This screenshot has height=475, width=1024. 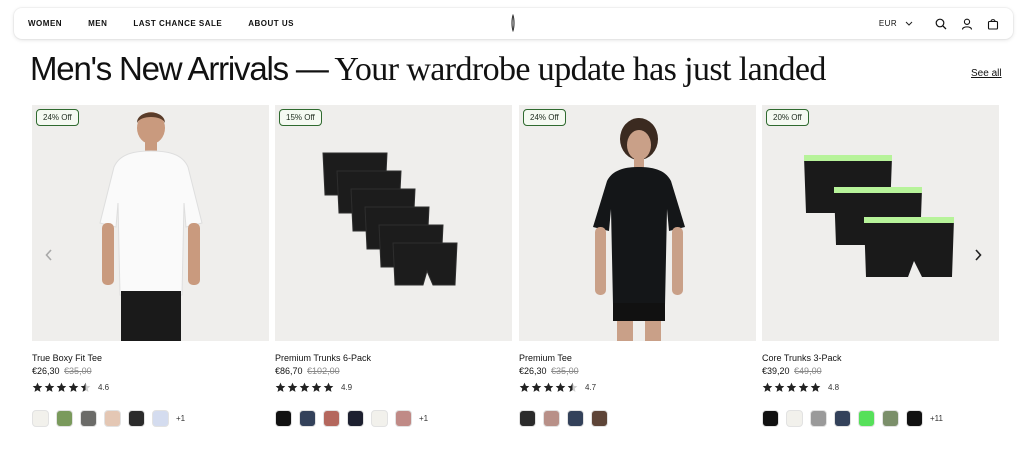 What do you see at coordinates (967, 24) in the screenshot?
I see `account-icon` at bounding box center [967, 24].